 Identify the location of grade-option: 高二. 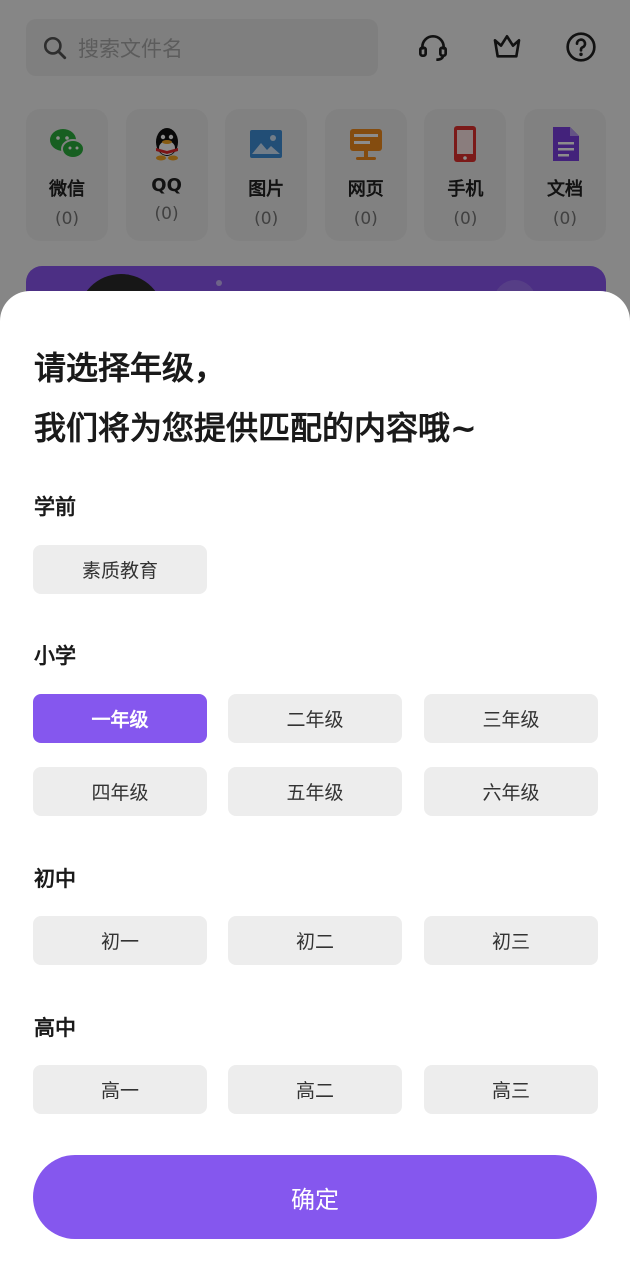
(315, 1089).